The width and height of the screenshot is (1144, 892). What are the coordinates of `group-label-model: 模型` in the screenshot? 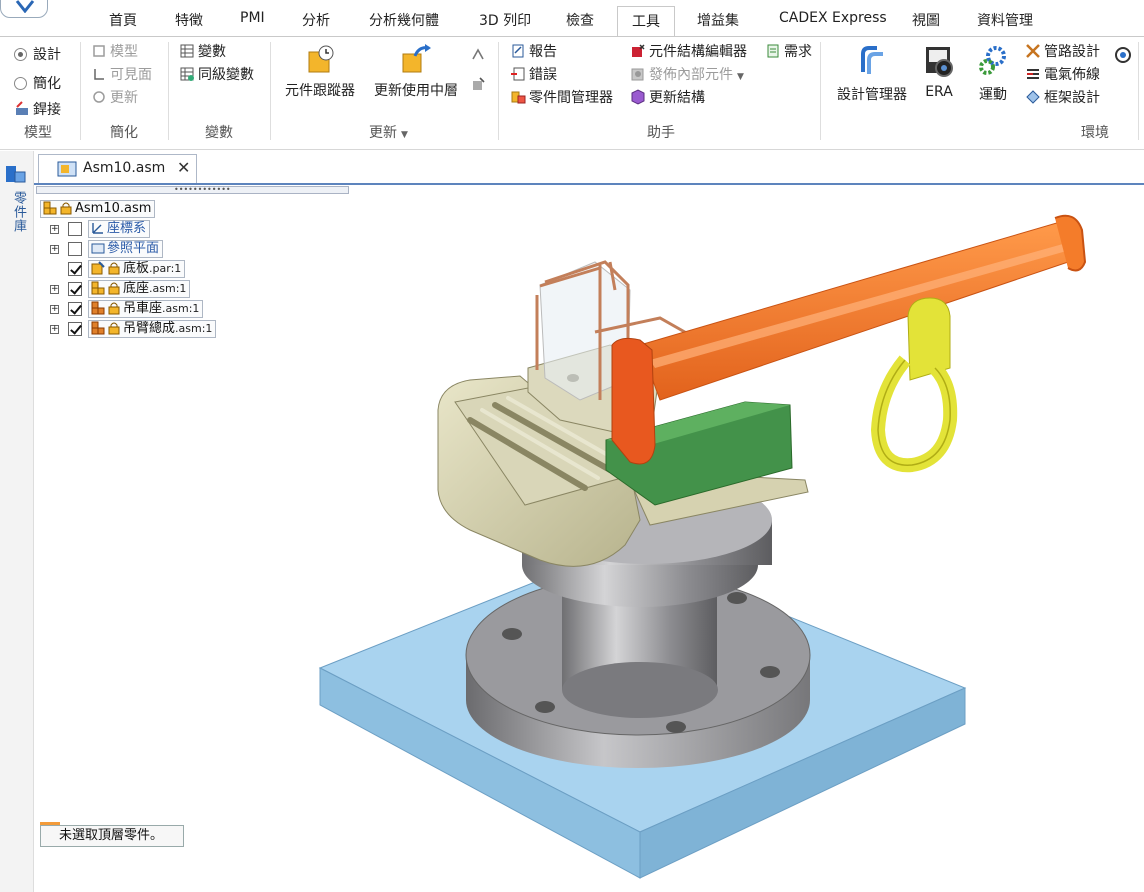 It's located at (38, 133).